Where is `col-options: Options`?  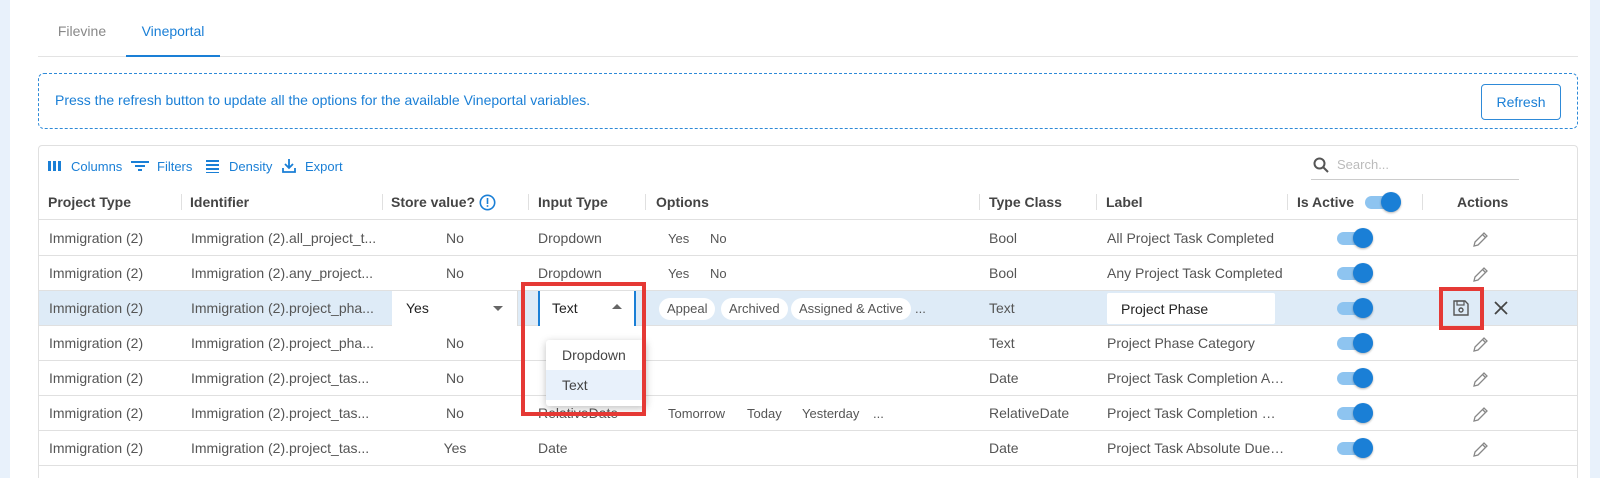 col-options: Options is located at coordinates (682, 202).